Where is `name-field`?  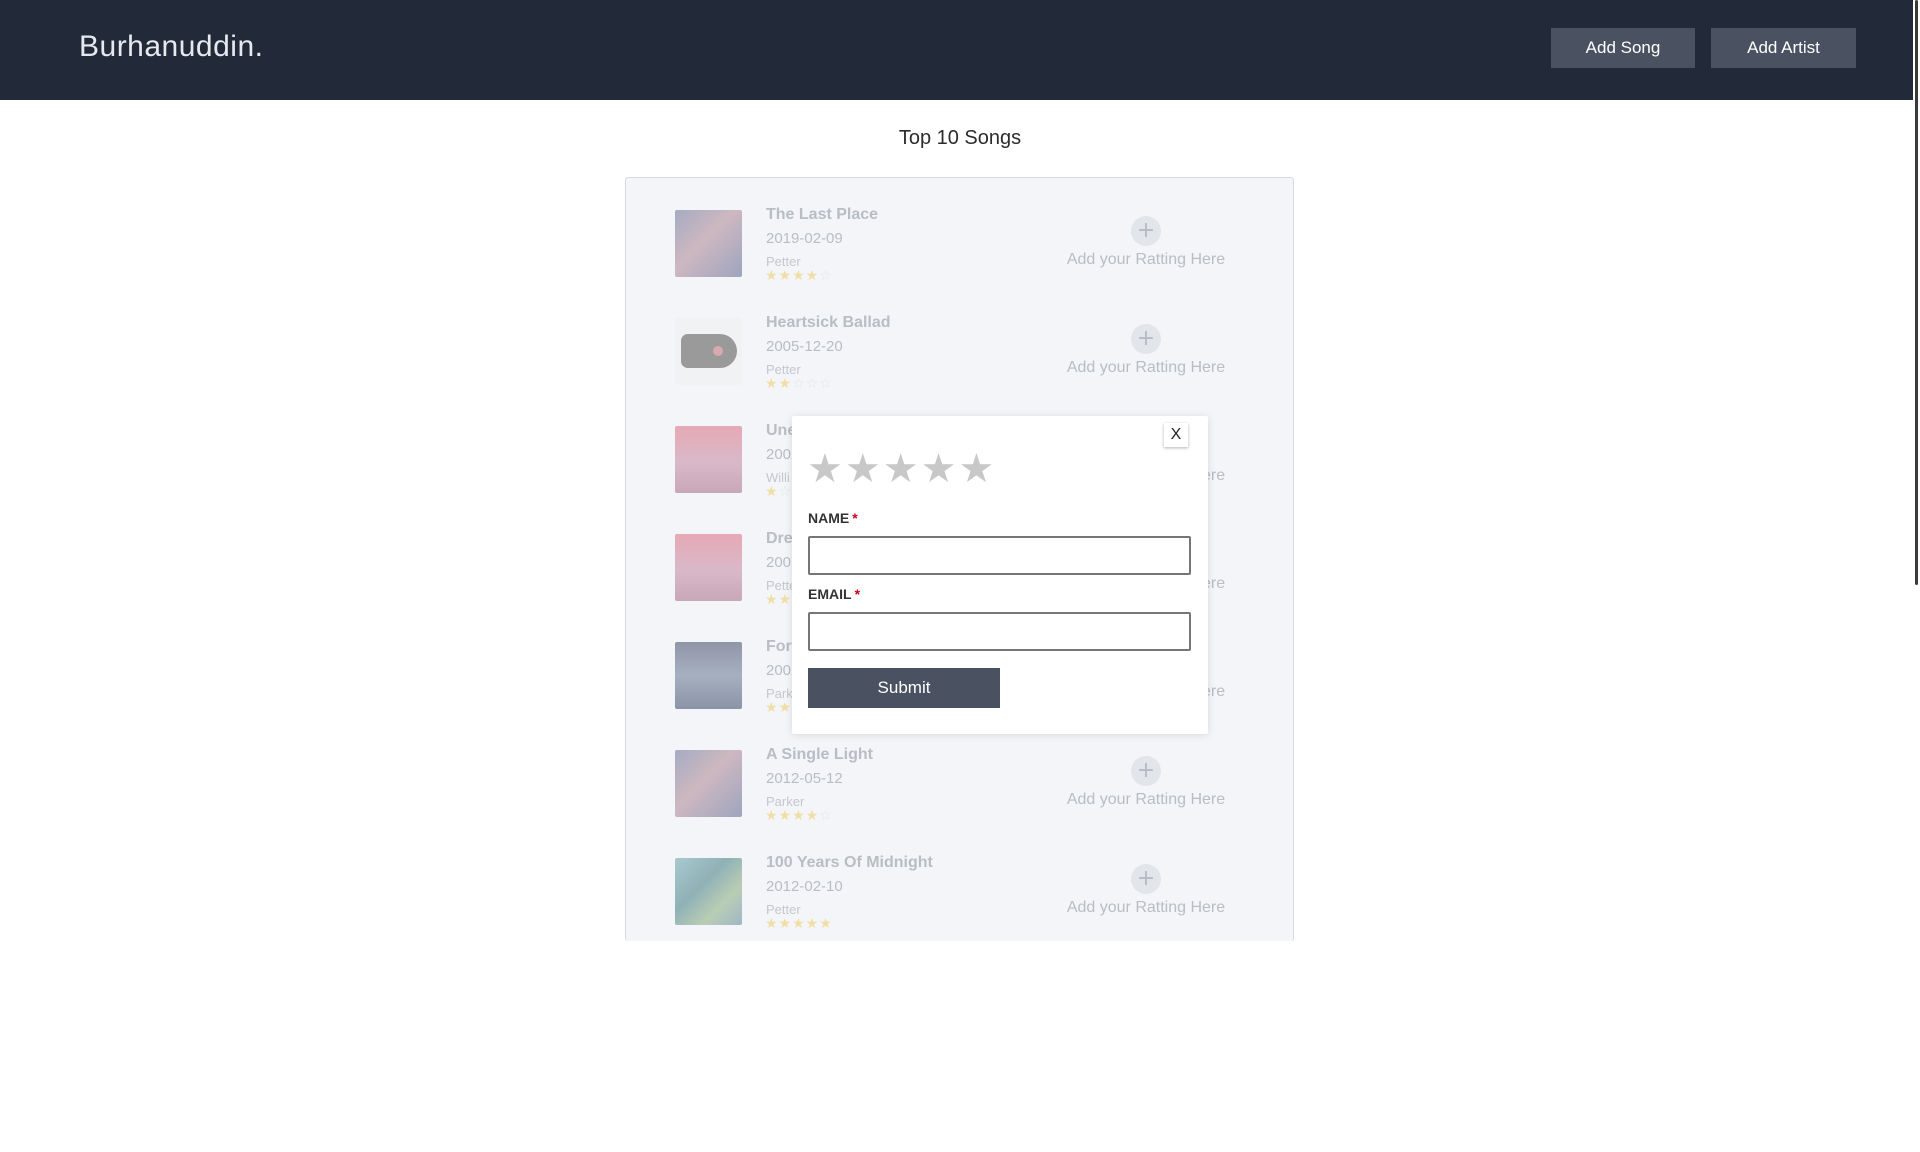
name-field is located at coordinates (999, 555).